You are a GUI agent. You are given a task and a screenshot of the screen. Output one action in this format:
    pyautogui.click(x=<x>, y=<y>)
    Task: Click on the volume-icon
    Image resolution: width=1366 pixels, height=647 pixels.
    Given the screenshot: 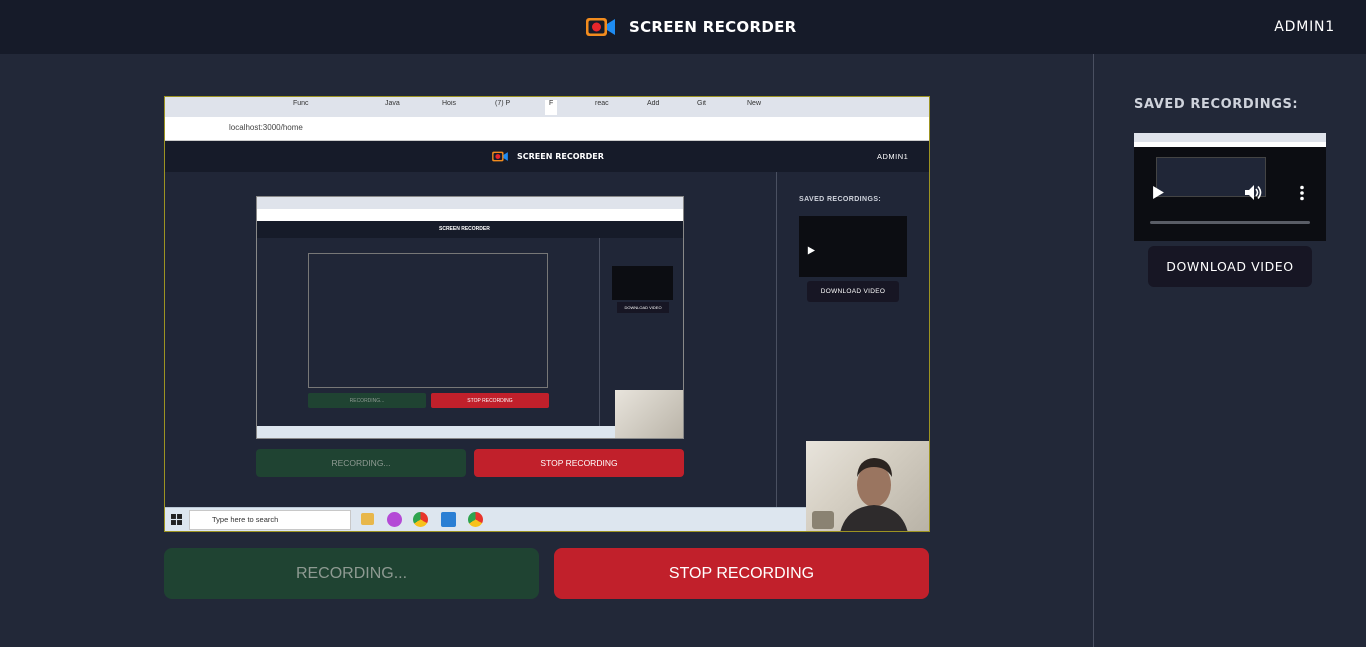 What is the action you would take?
    pyautogui.click(x=1254, y=192)
    